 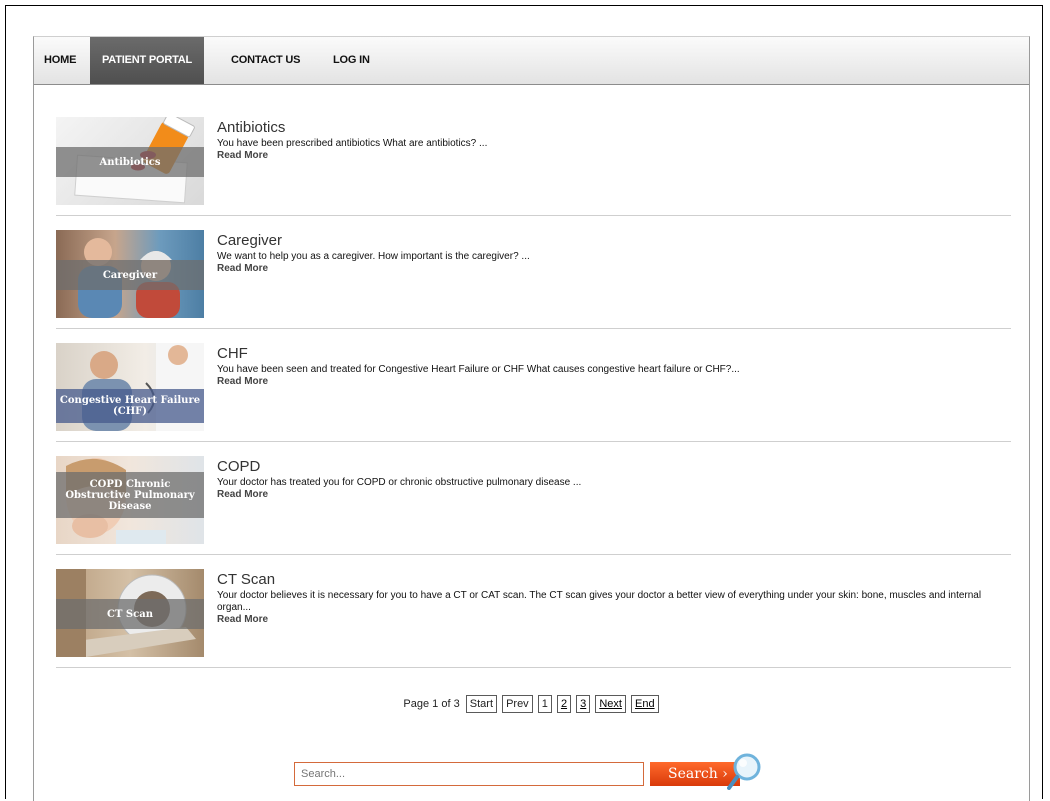 I want to click on thumbnail-caption: Caregiver, so click(x=130, y=275).